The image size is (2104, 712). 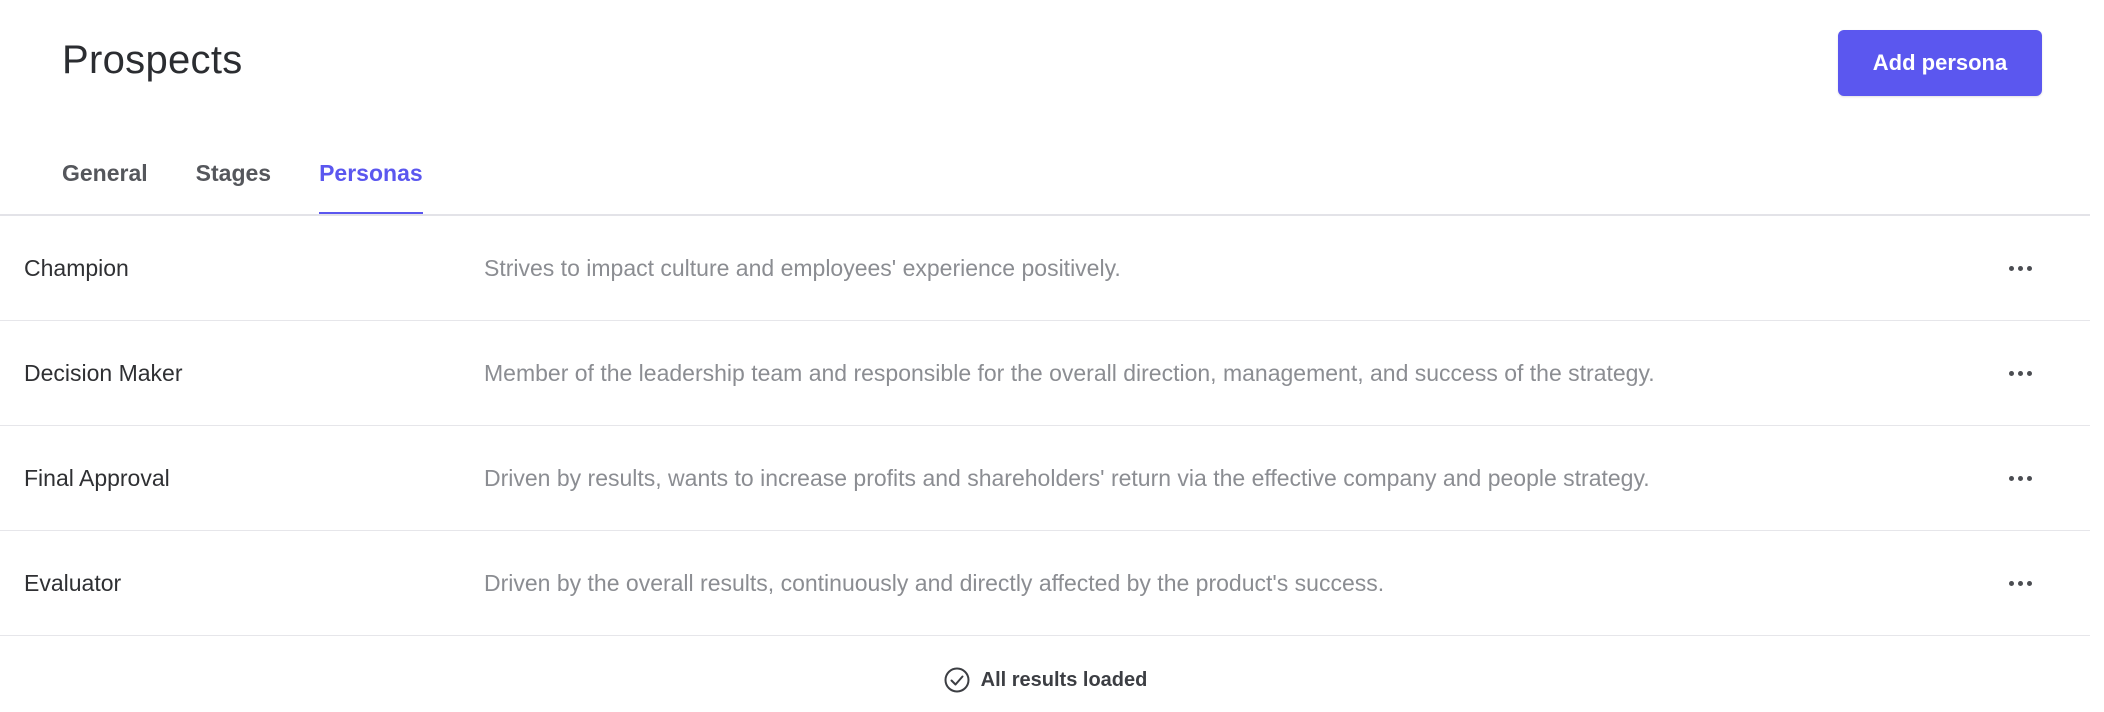 I want to click on persona-name: Evaluator, so click(x=73, y=583).